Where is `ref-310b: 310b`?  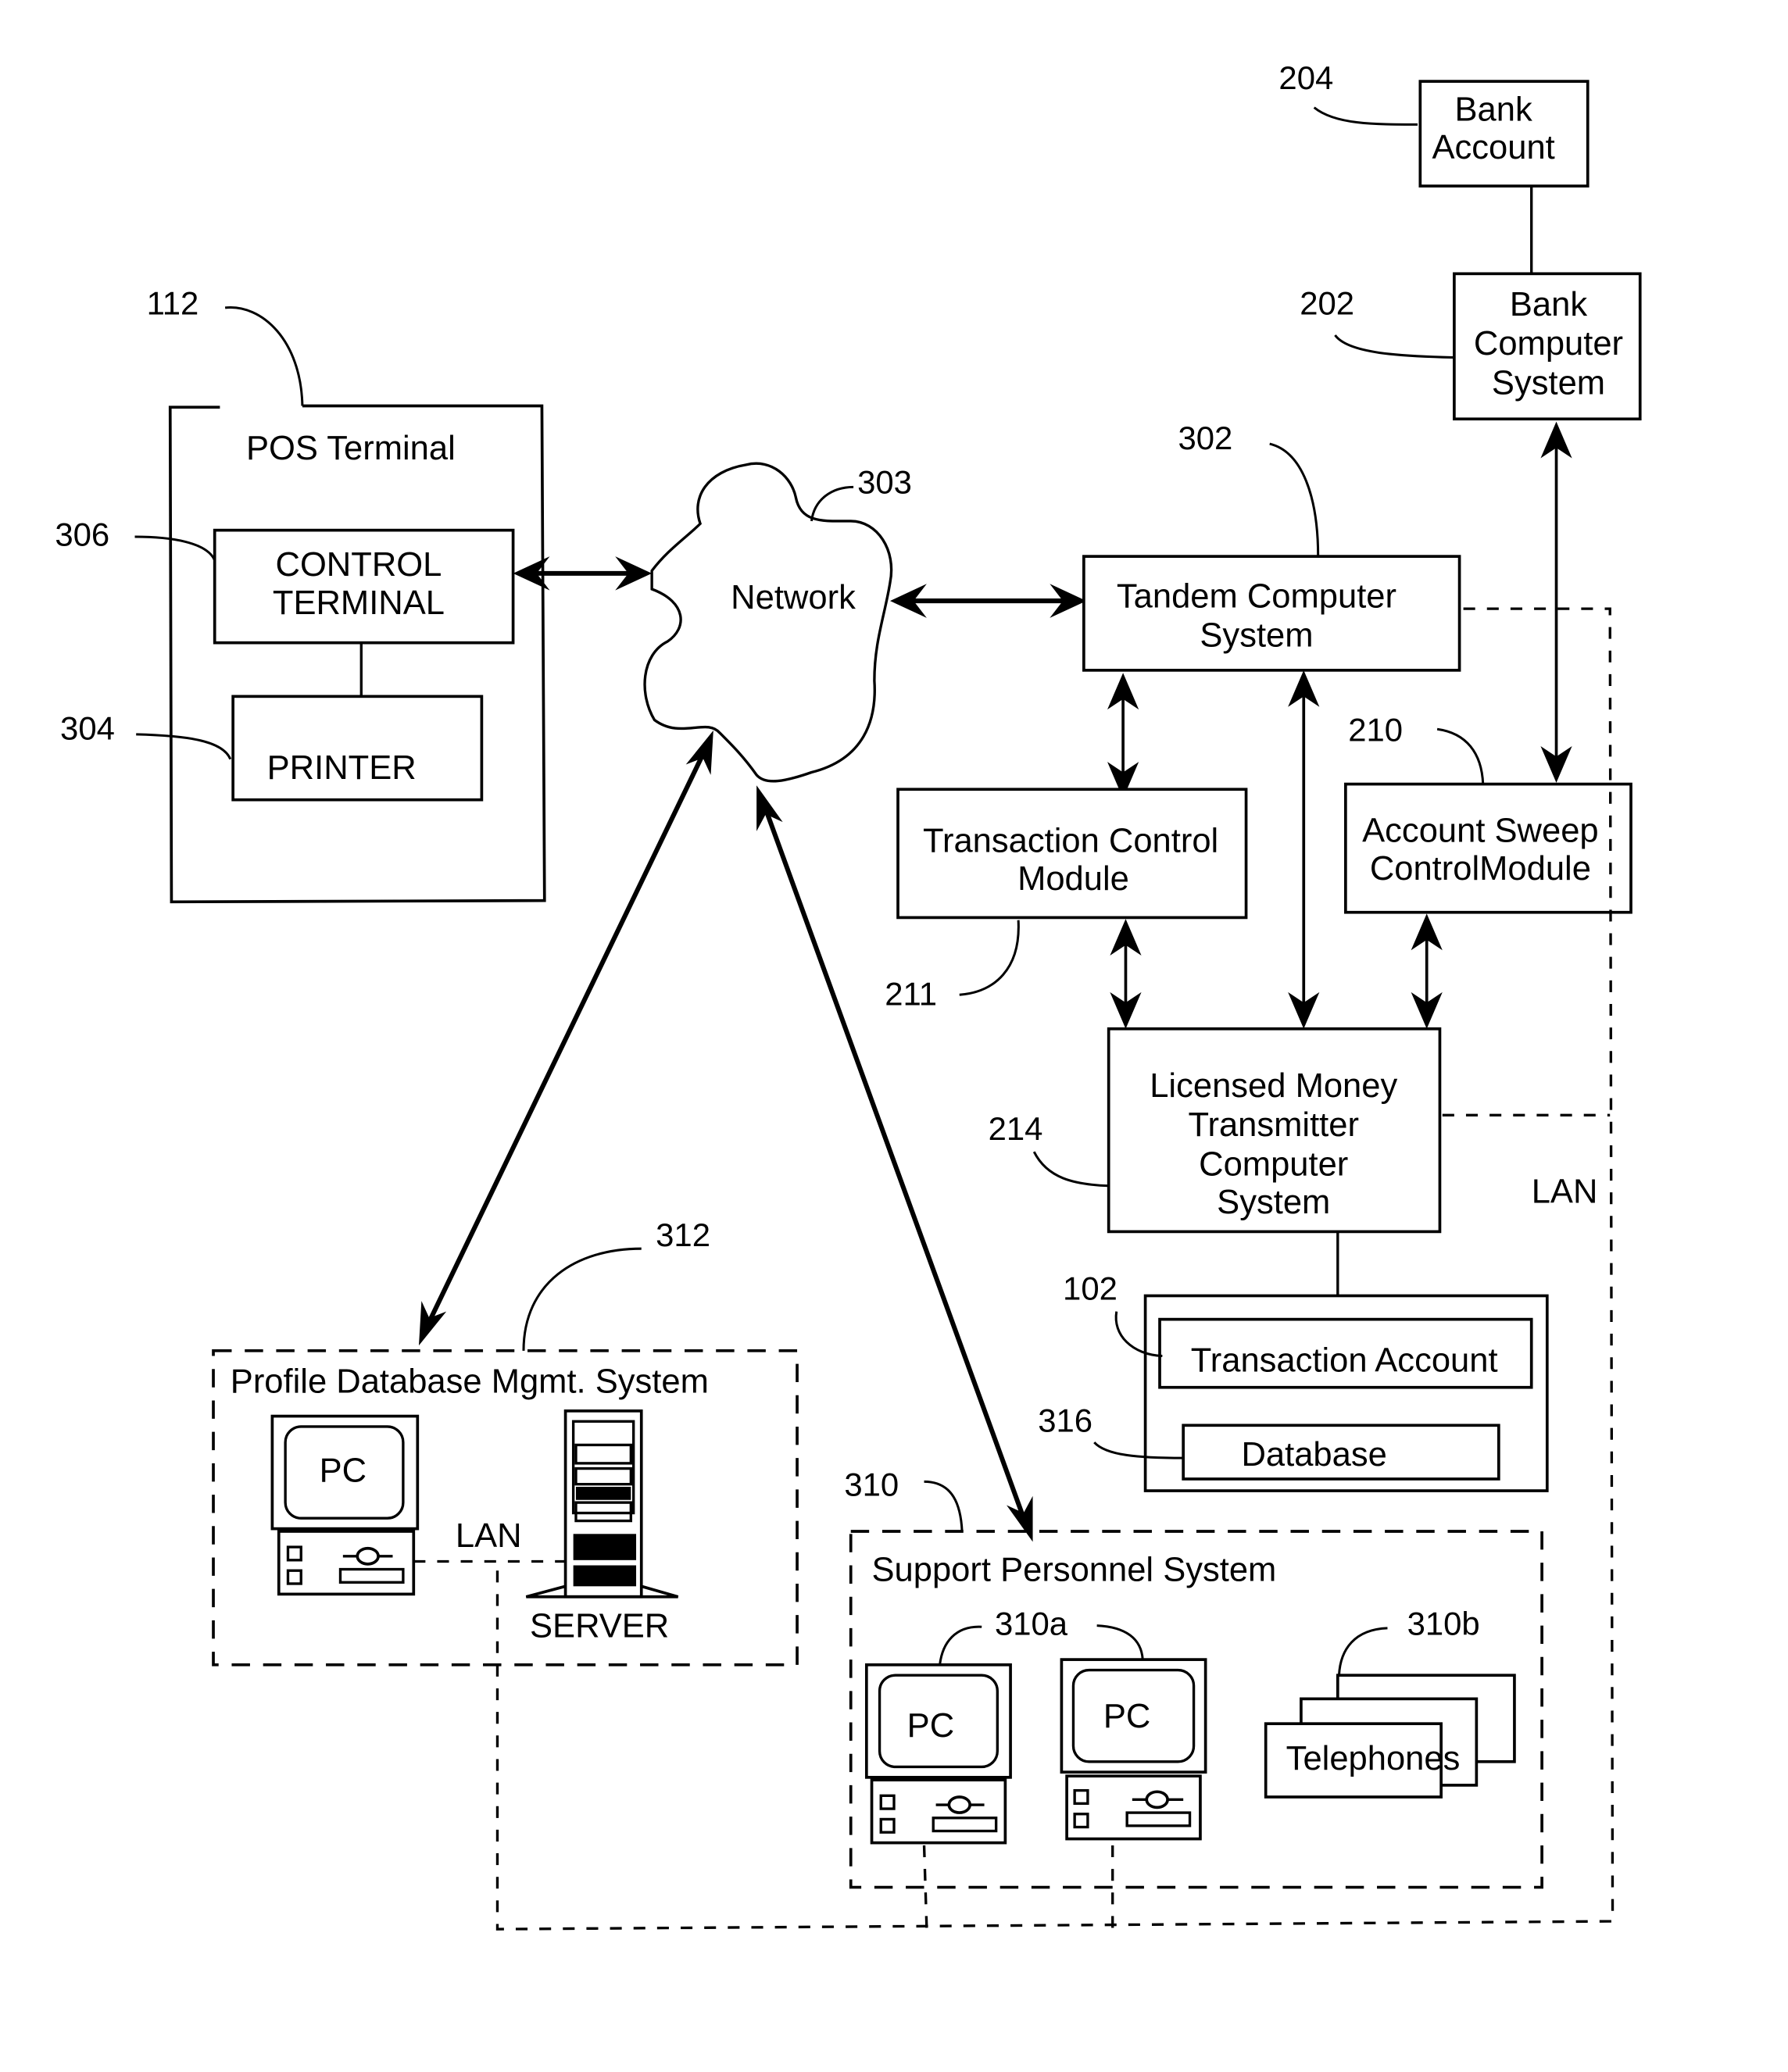 ref-310b: 310b is located at coordinates (1443, 1624).